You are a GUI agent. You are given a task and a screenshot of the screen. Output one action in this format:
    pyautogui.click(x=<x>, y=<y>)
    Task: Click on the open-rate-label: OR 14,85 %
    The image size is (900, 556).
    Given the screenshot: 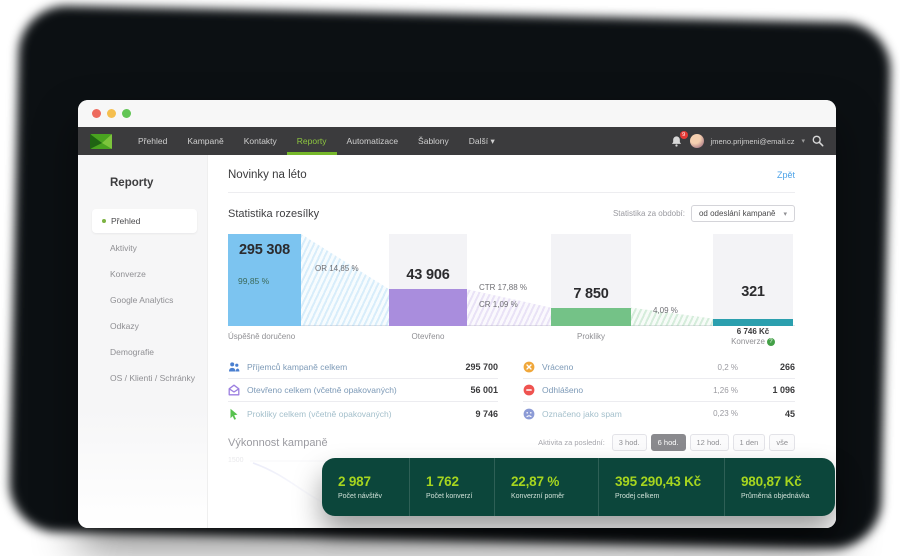 What is the action you would take?
    pyautogui.click(x=337, y=268)
    